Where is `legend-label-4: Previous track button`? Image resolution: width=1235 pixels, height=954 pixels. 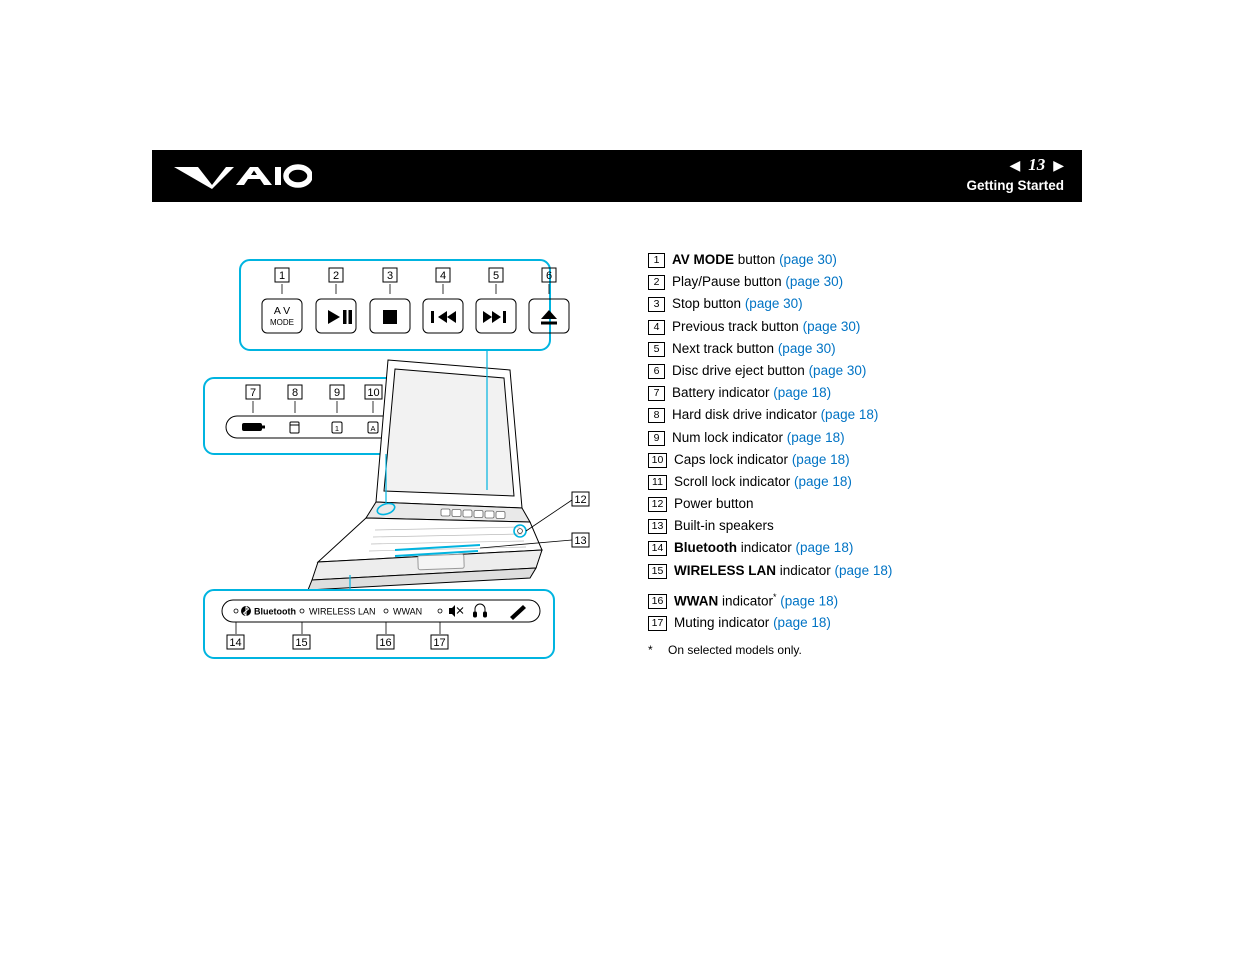
legend-label-4: Previous track button is located at coordinates (737, 326).